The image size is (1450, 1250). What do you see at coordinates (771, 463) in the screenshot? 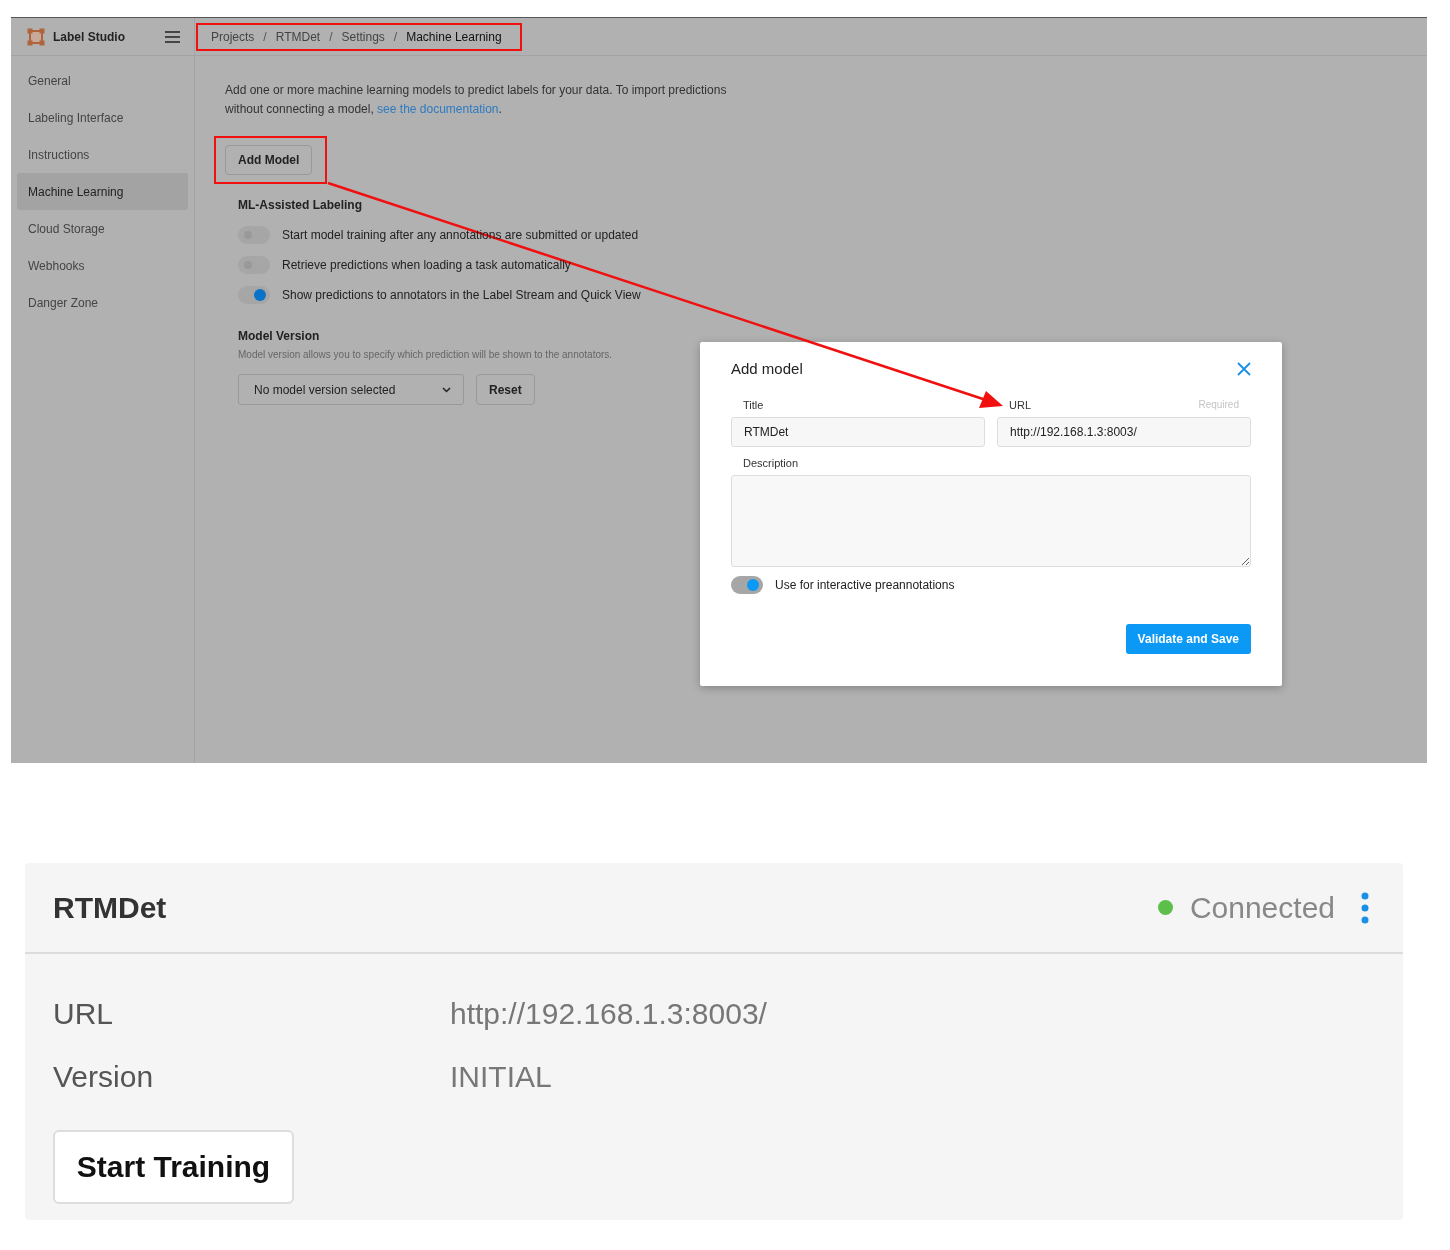
I see `field-label: Description` at bounding box center [771, 463].